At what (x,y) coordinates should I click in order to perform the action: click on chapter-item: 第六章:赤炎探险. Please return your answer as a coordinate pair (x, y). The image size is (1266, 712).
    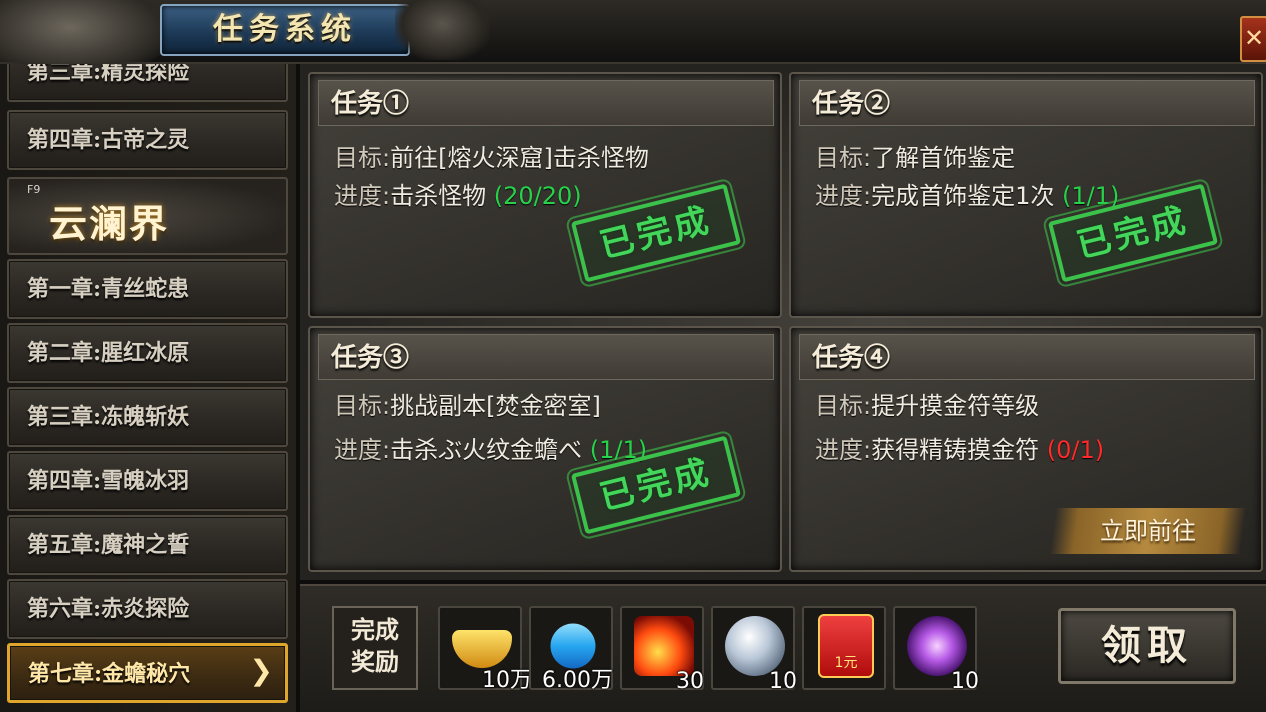
    Looking at the image, I should click on (147, 609).